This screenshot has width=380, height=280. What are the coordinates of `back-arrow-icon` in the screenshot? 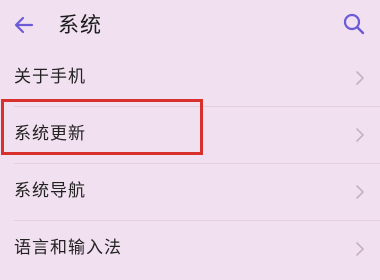 It's located at (24, 25).